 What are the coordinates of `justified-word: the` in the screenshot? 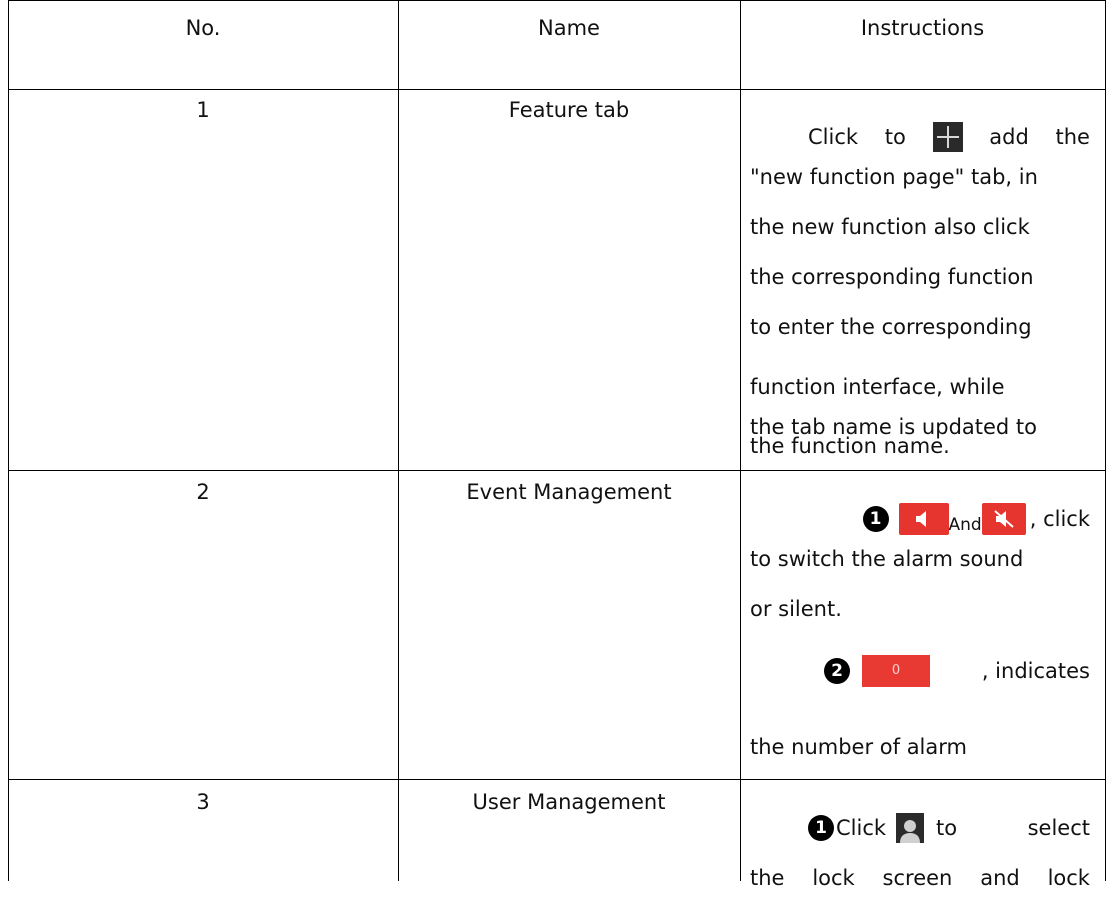 It's located at (767, 878).